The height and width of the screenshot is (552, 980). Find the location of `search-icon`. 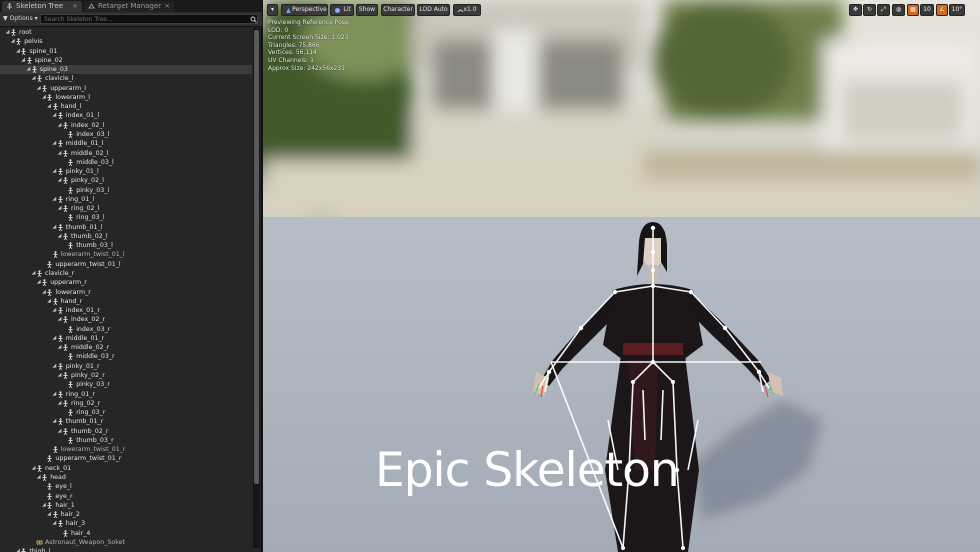

search-icon is located at coordinates (253, 19).